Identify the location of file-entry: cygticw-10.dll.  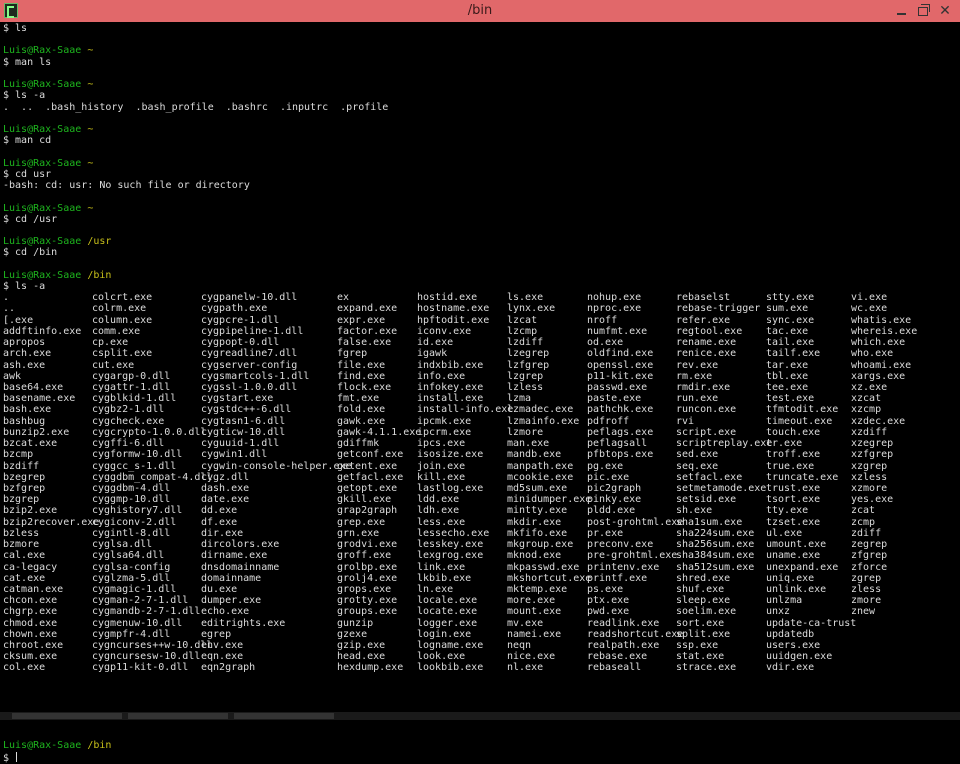
(243, 432).